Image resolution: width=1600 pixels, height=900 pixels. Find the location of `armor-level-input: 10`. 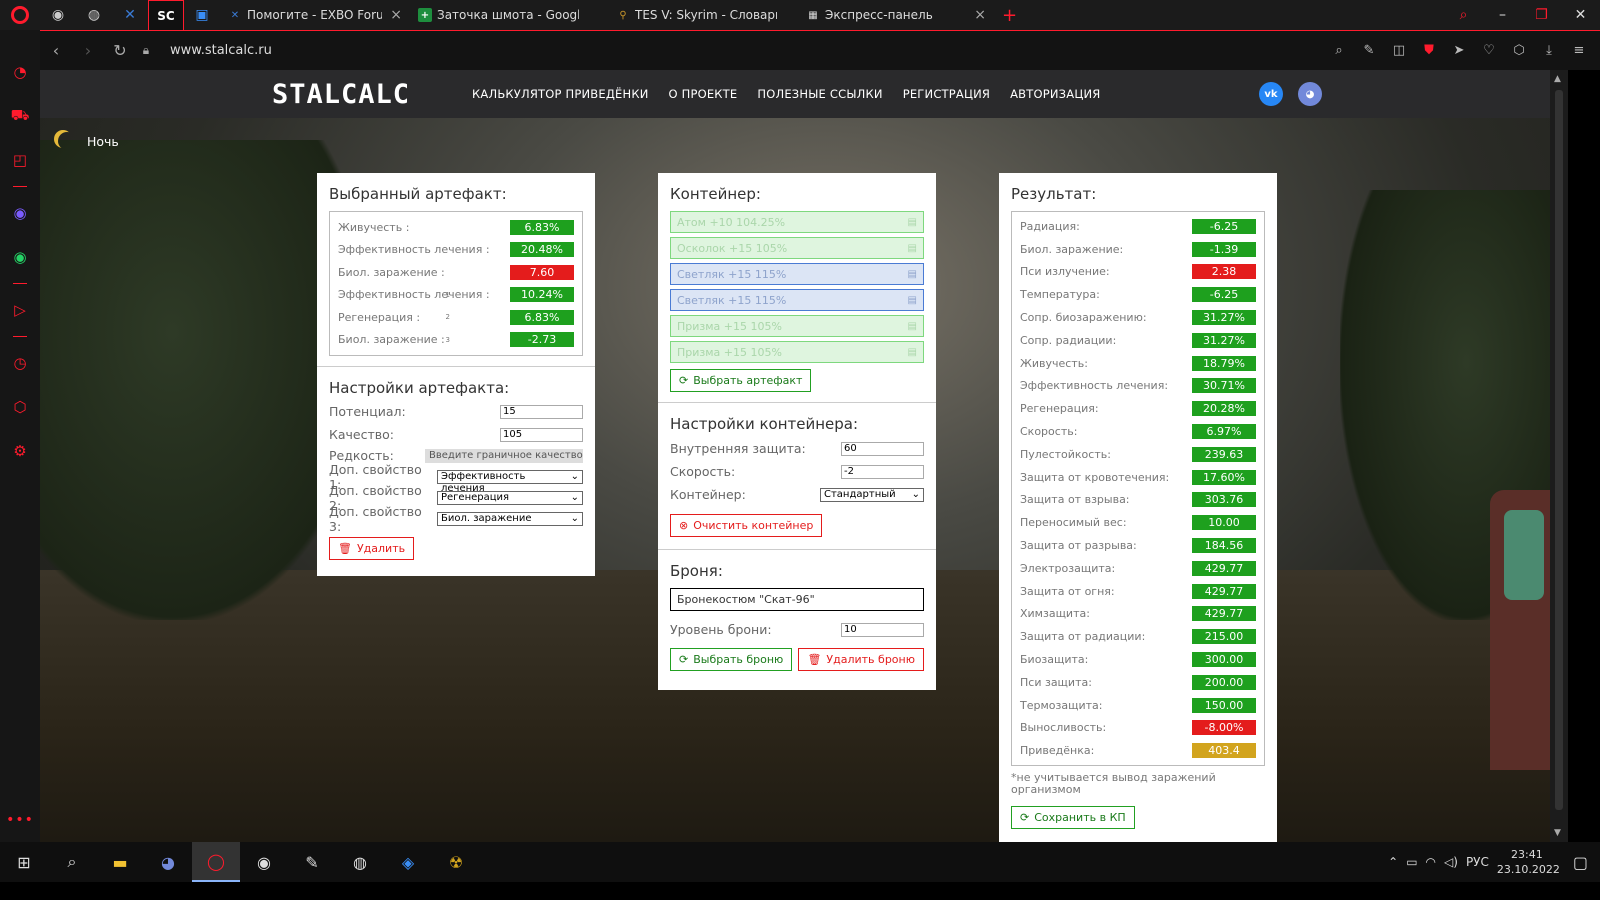

armor-level-input: 10 is located at coordinates (882, 629).